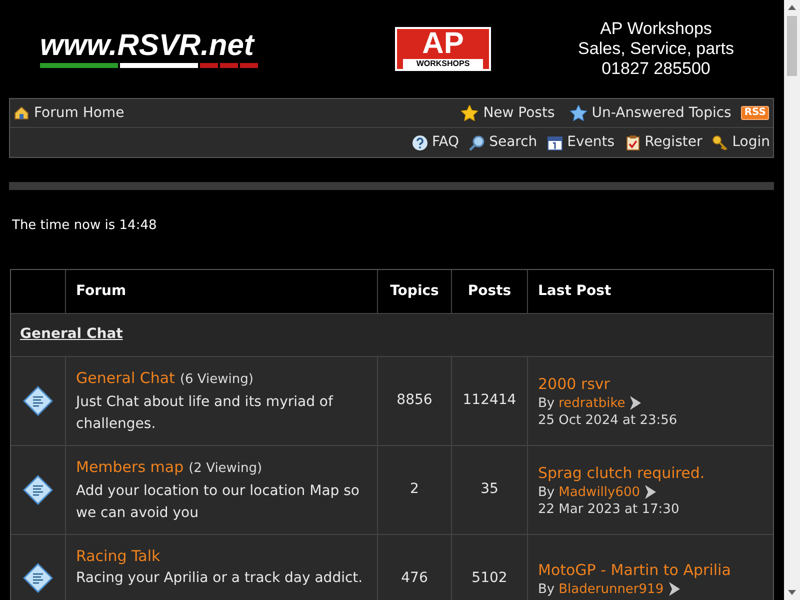  What do you see at coordinates (792, 592) in the screenshot?
I see `scroll-down-icon` at bounding box center [792, 592].